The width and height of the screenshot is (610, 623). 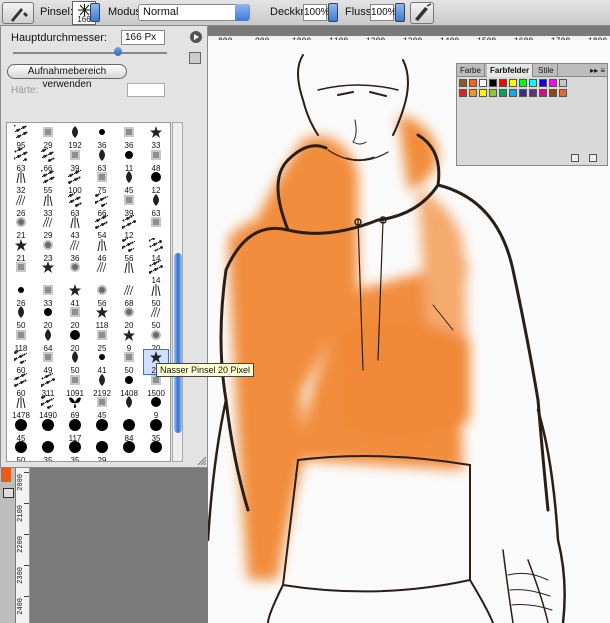 I want to click on brush-preset-cell: 48, so click(x=156, y=160).